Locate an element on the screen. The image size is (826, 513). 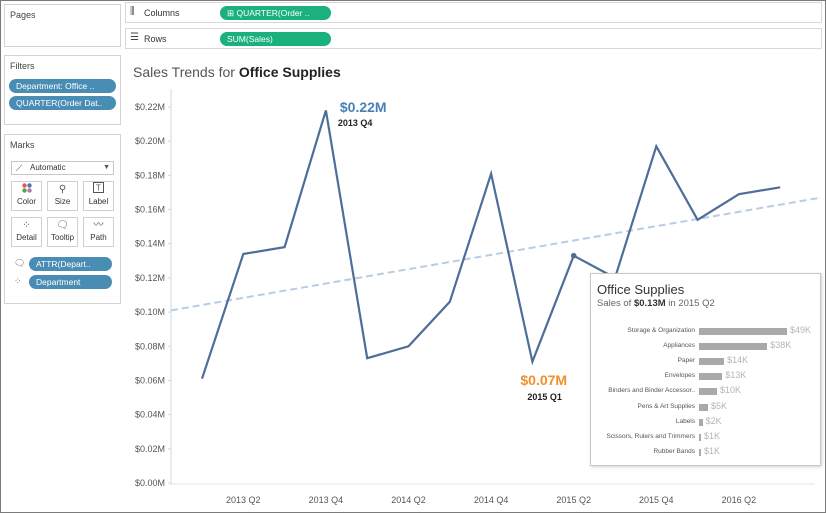
marks-field-attr-department: ATTR(Depart.. is located at coordinates (70, 264).